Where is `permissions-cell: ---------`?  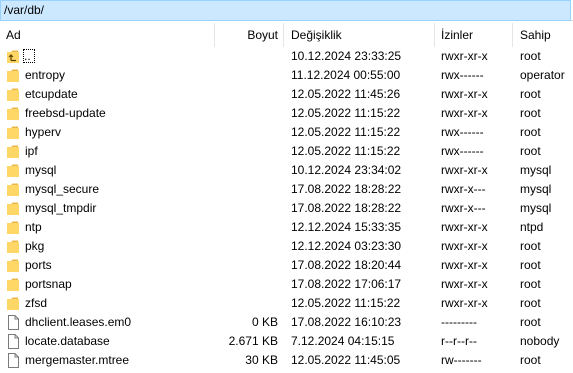
permissions-cell: --------- is located at coordinates (459, 322).